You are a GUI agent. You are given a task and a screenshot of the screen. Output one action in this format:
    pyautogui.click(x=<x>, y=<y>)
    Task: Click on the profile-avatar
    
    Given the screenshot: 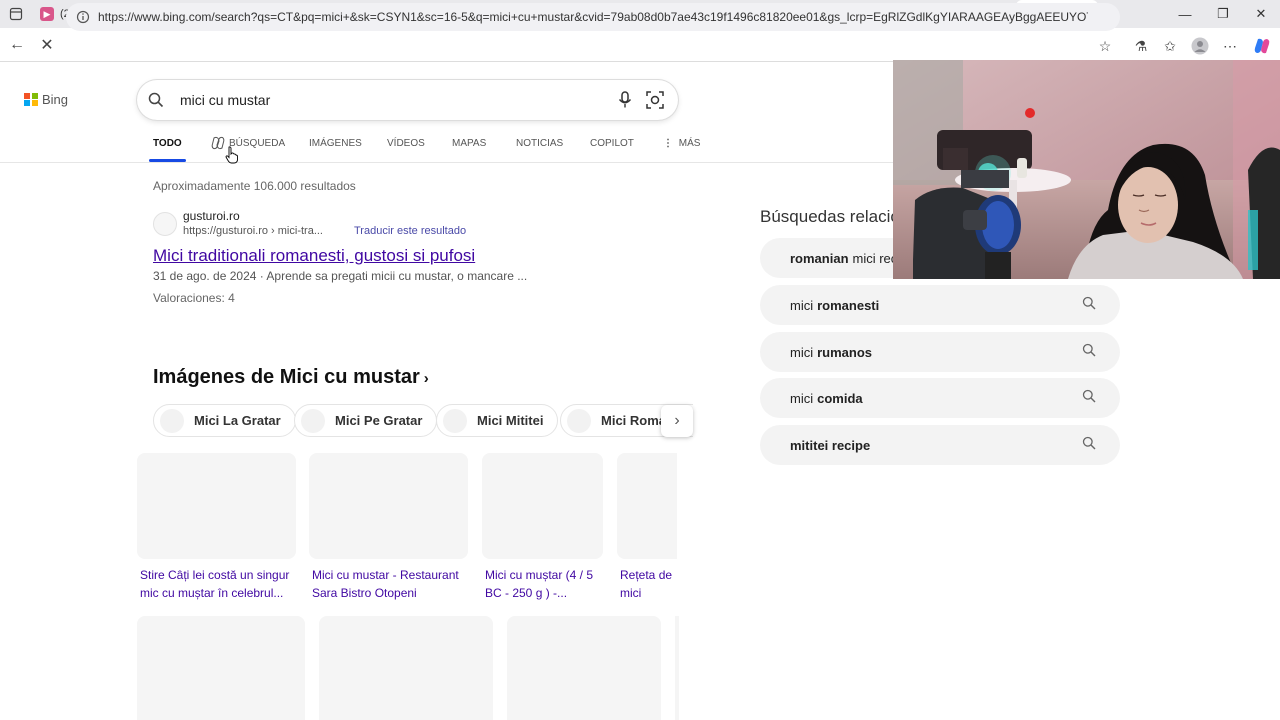 What is the action you would take?
    pyautogui.click(x=1200, y=46)
    